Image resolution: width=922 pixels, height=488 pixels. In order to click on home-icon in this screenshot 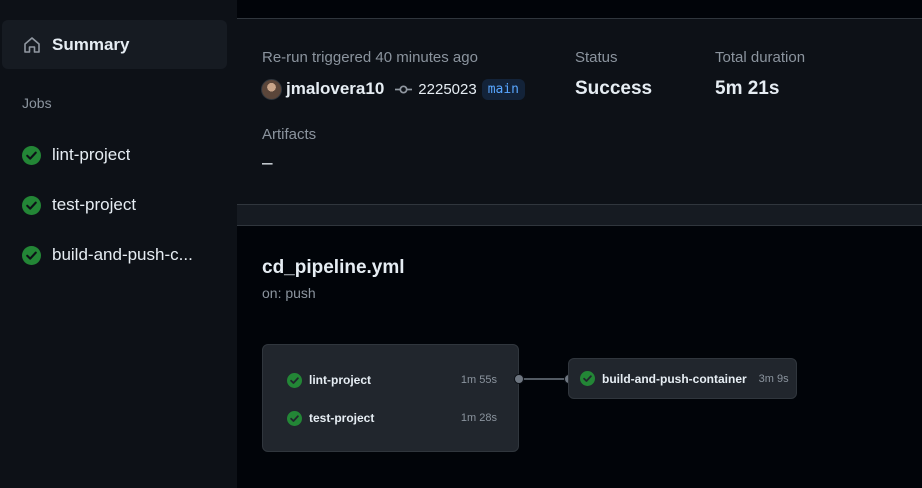, I will do `click(32, 44)`.